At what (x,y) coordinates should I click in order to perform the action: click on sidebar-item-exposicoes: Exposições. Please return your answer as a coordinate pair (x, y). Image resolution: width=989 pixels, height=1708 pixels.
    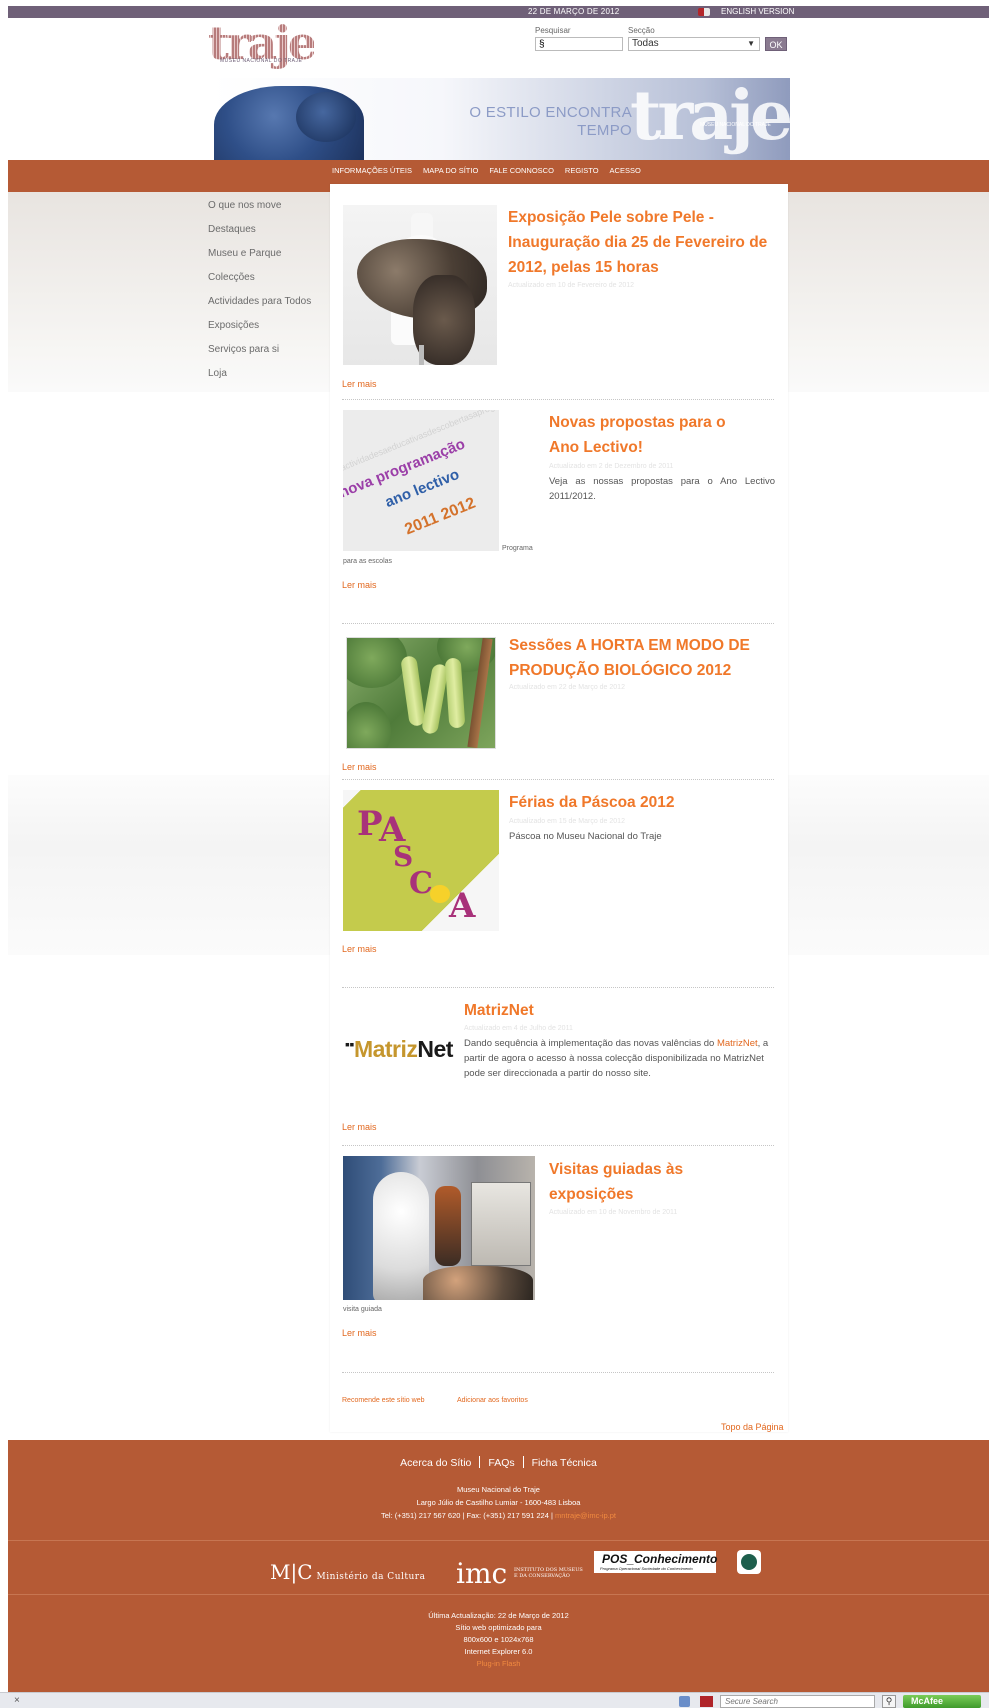
    Looking at the image, I should click on (233, 325).